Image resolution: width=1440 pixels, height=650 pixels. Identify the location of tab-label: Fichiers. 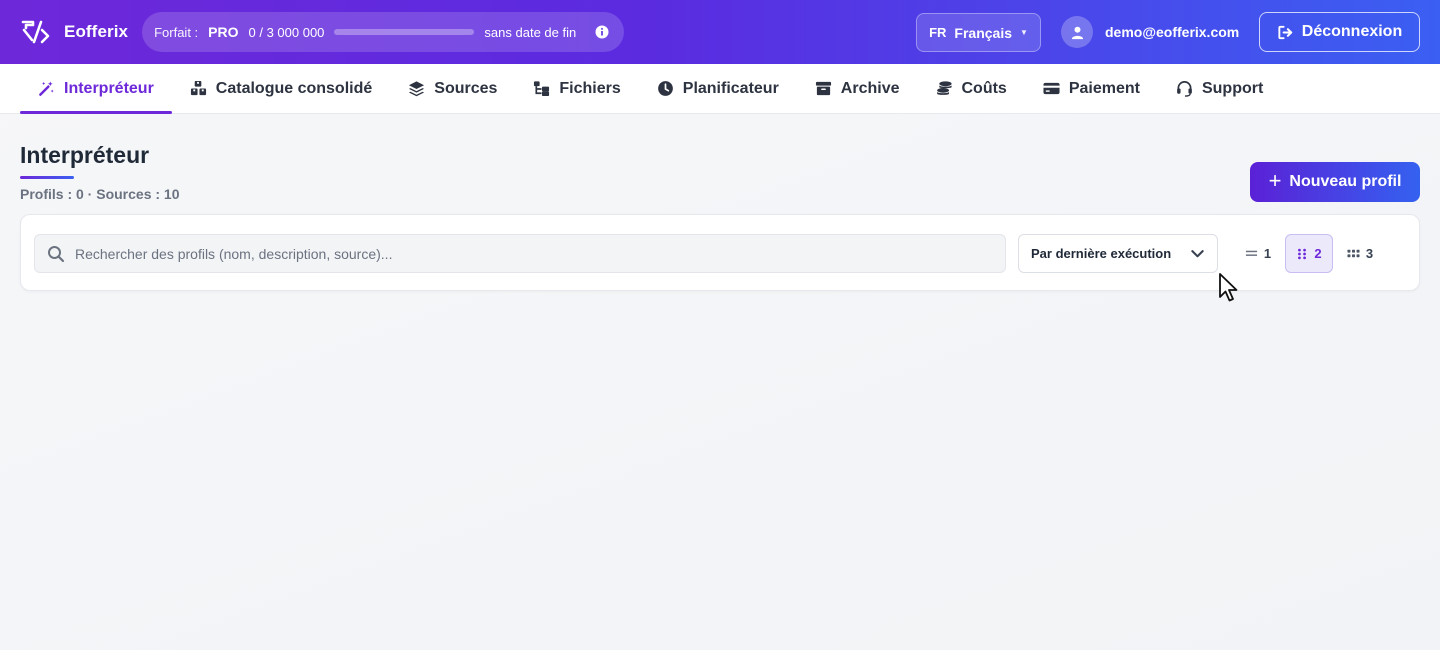
(590, 88).